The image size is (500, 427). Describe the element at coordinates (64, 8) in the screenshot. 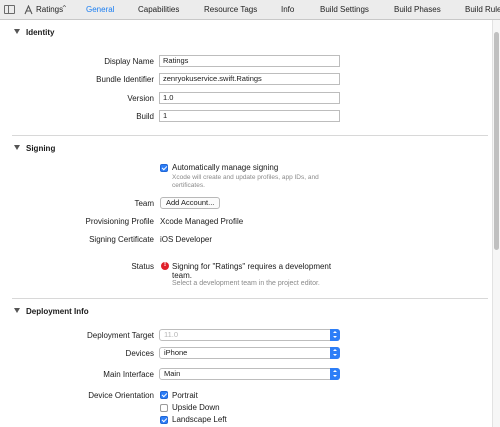

I see `chevron-updown-icon: ⌃` at that location.